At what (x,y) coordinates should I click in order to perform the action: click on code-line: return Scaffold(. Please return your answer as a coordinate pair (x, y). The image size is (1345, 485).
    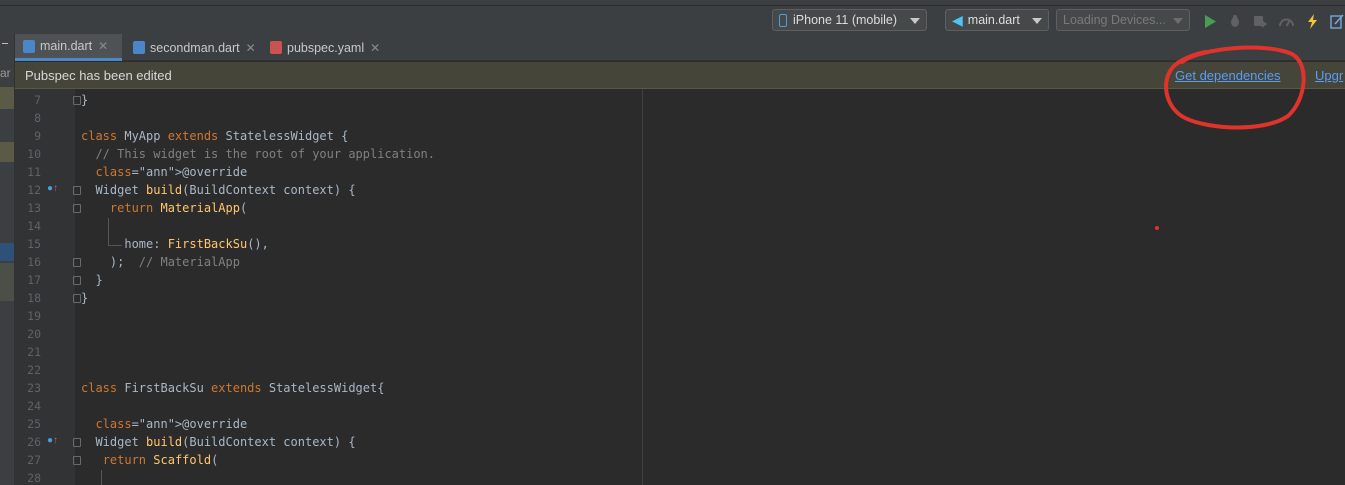
    Looking at the image, I should click on (150, 460).